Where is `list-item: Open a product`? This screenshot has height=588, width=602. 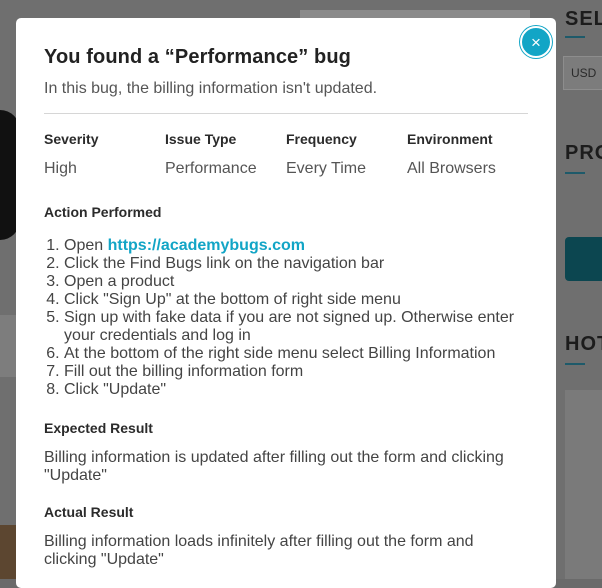
list-item: Open a product is located at coordinates (296, 282).